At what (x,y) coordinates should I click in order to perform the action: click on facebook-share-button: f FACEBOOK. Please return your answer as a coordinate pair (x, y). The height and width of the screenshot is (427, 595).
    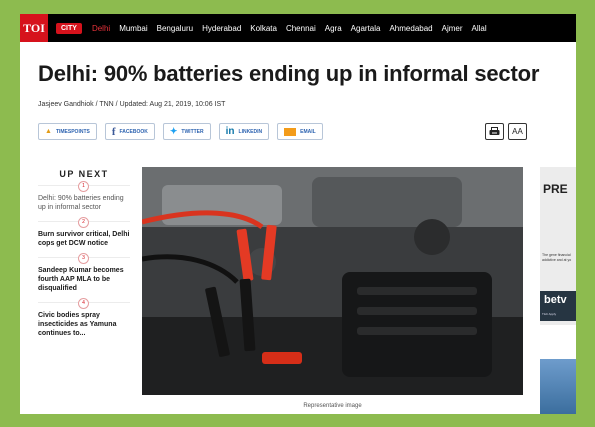
    Looking at the image, I should click on (129, 131).